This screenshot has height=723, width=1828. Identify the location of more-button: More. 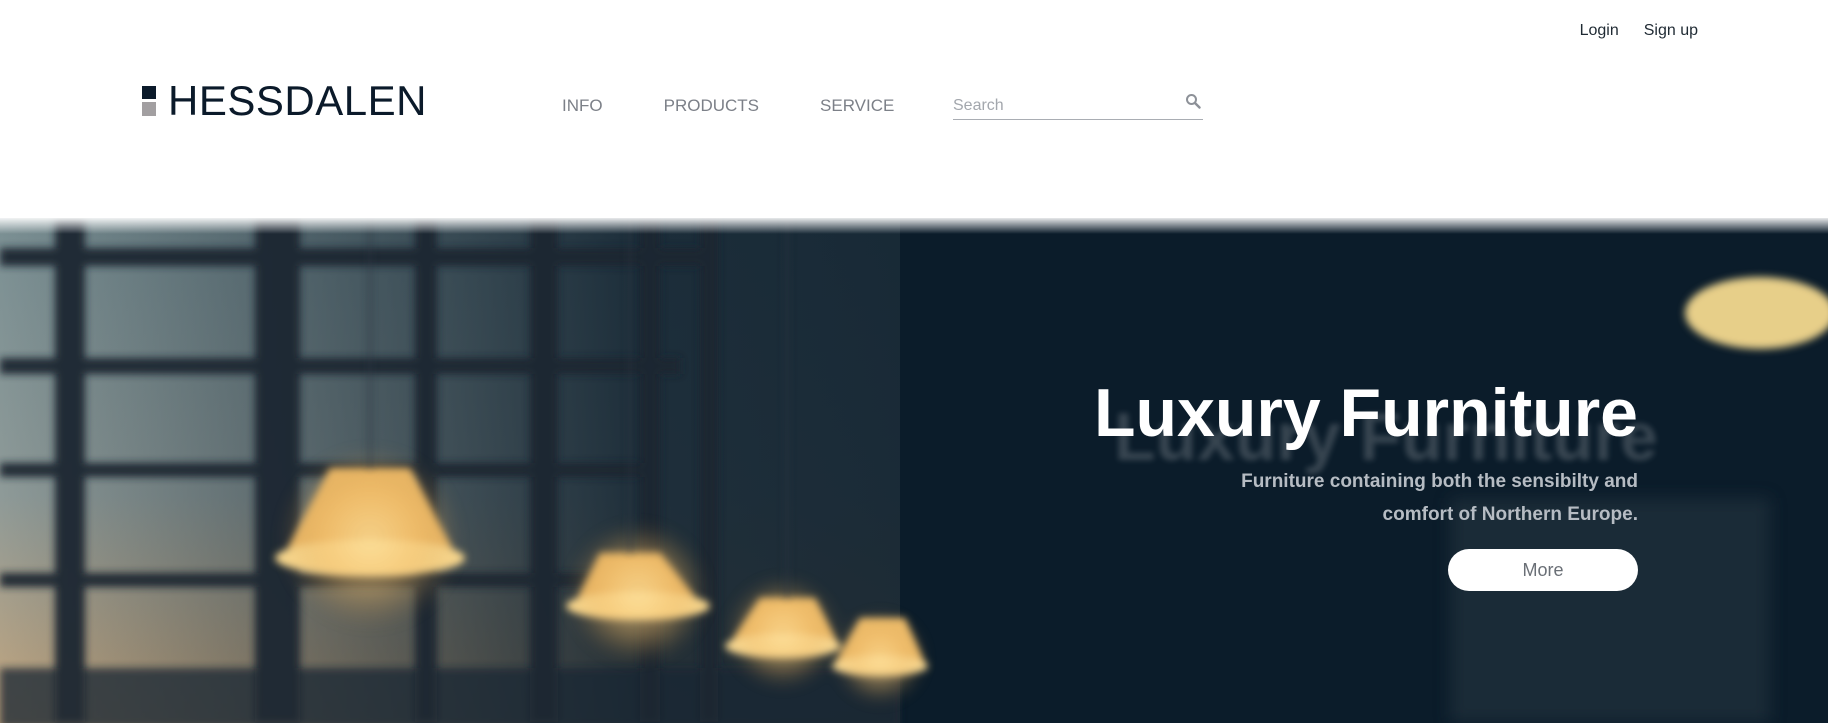
(1543, 570).